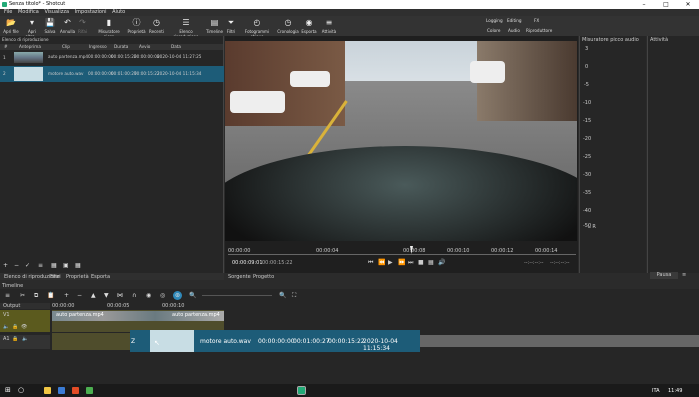  What do you see at coordinates (50, 295) in the screenshot?
I see `paste-icon: 📋` at bounding box center [50, 295].